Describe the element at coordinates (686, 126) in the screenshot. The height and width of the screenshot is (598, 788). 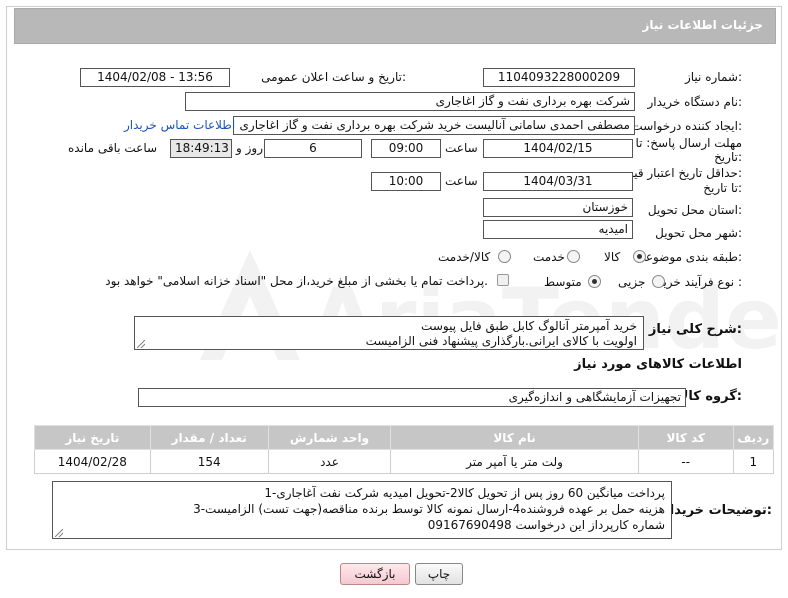
I see `creator-label: ایجاد کننده درخواست:` at that location.